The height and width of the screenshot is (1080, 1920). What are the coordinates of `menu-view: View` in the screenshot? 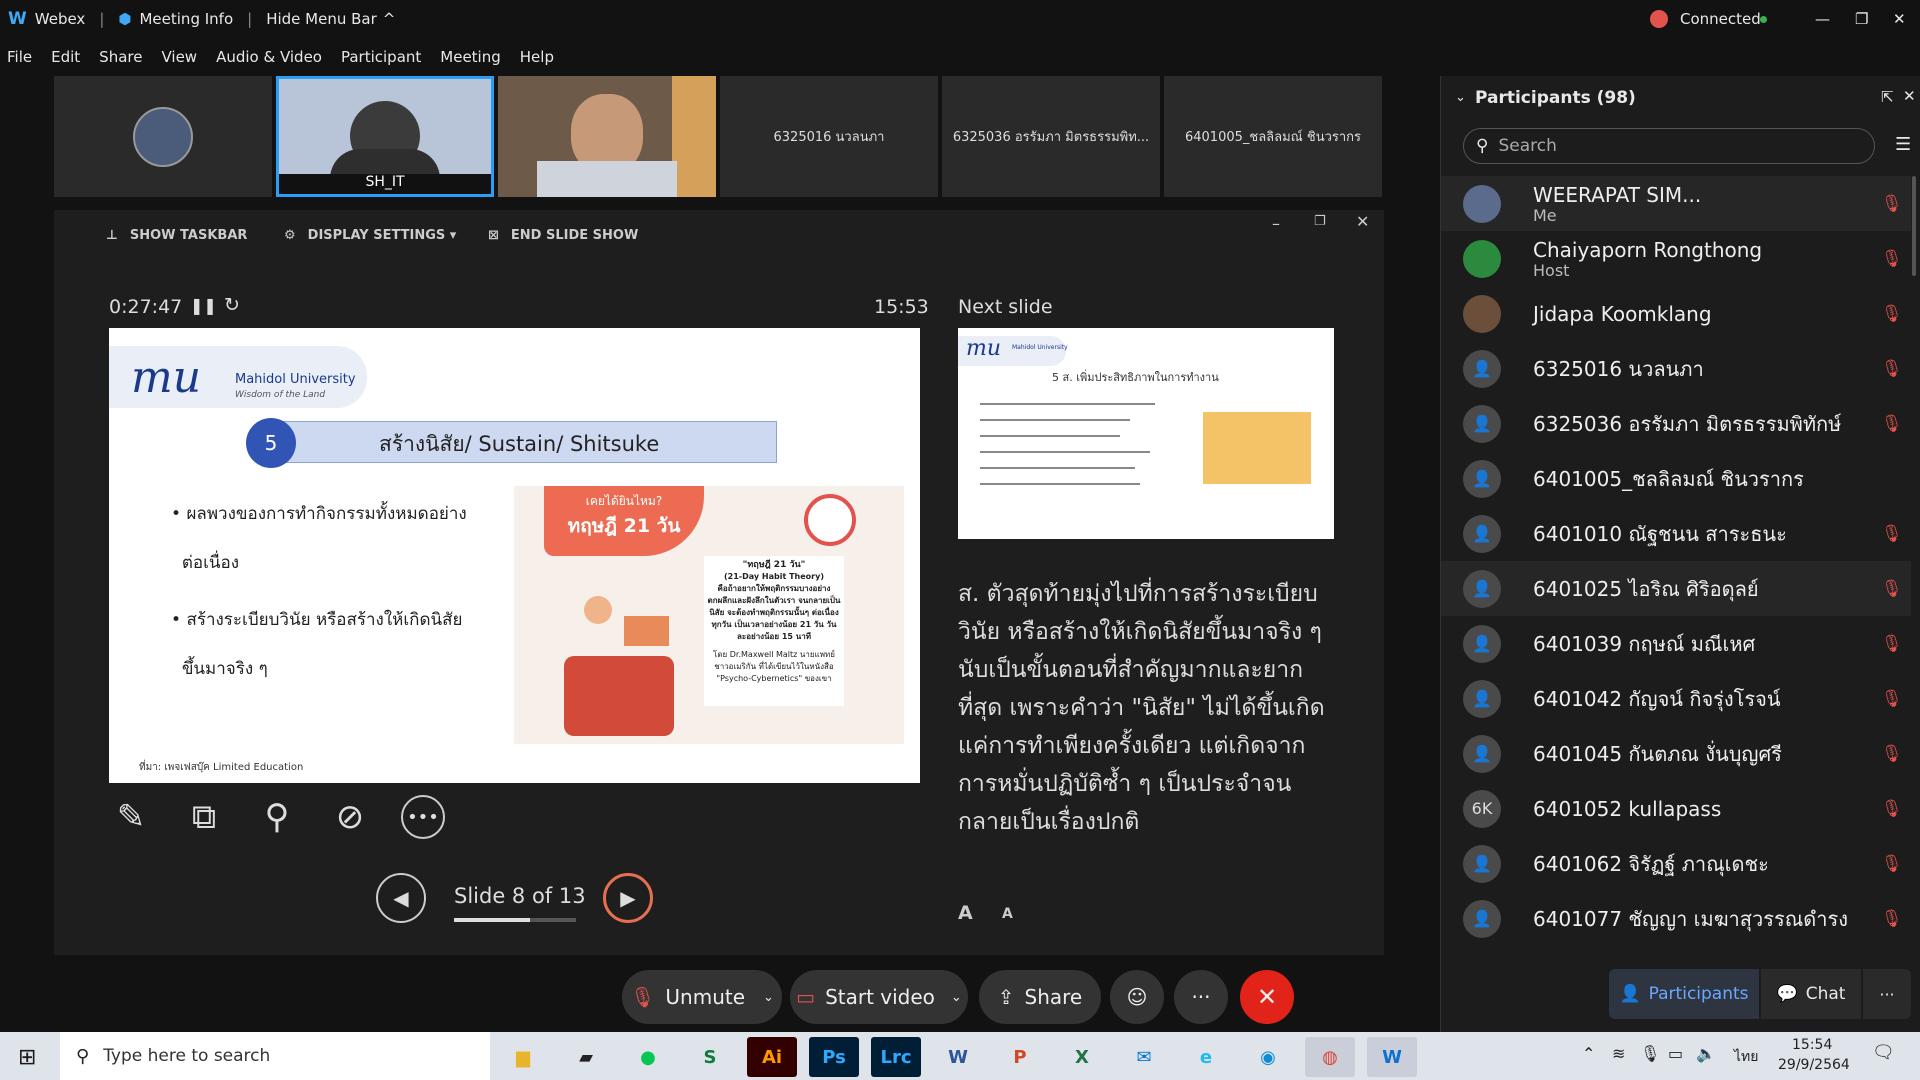 It's located at (179, 57).